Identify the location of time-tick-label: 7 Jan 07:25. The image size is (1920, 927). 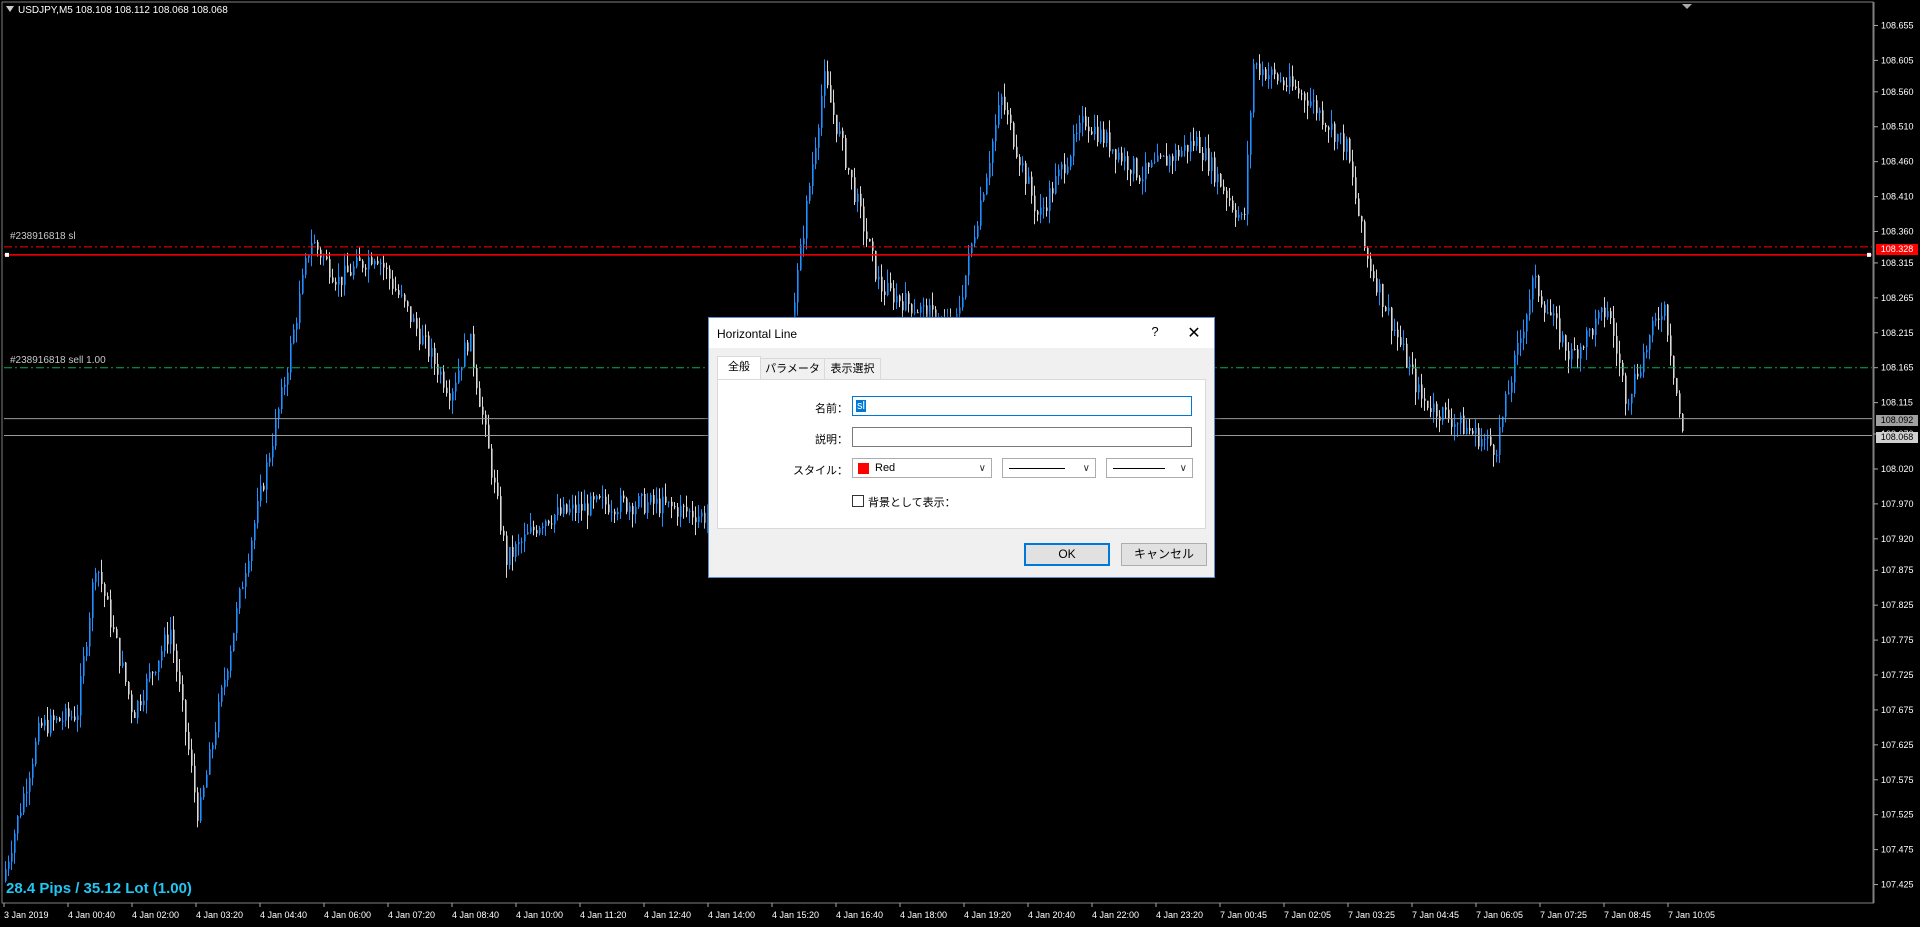
(1563, 915).